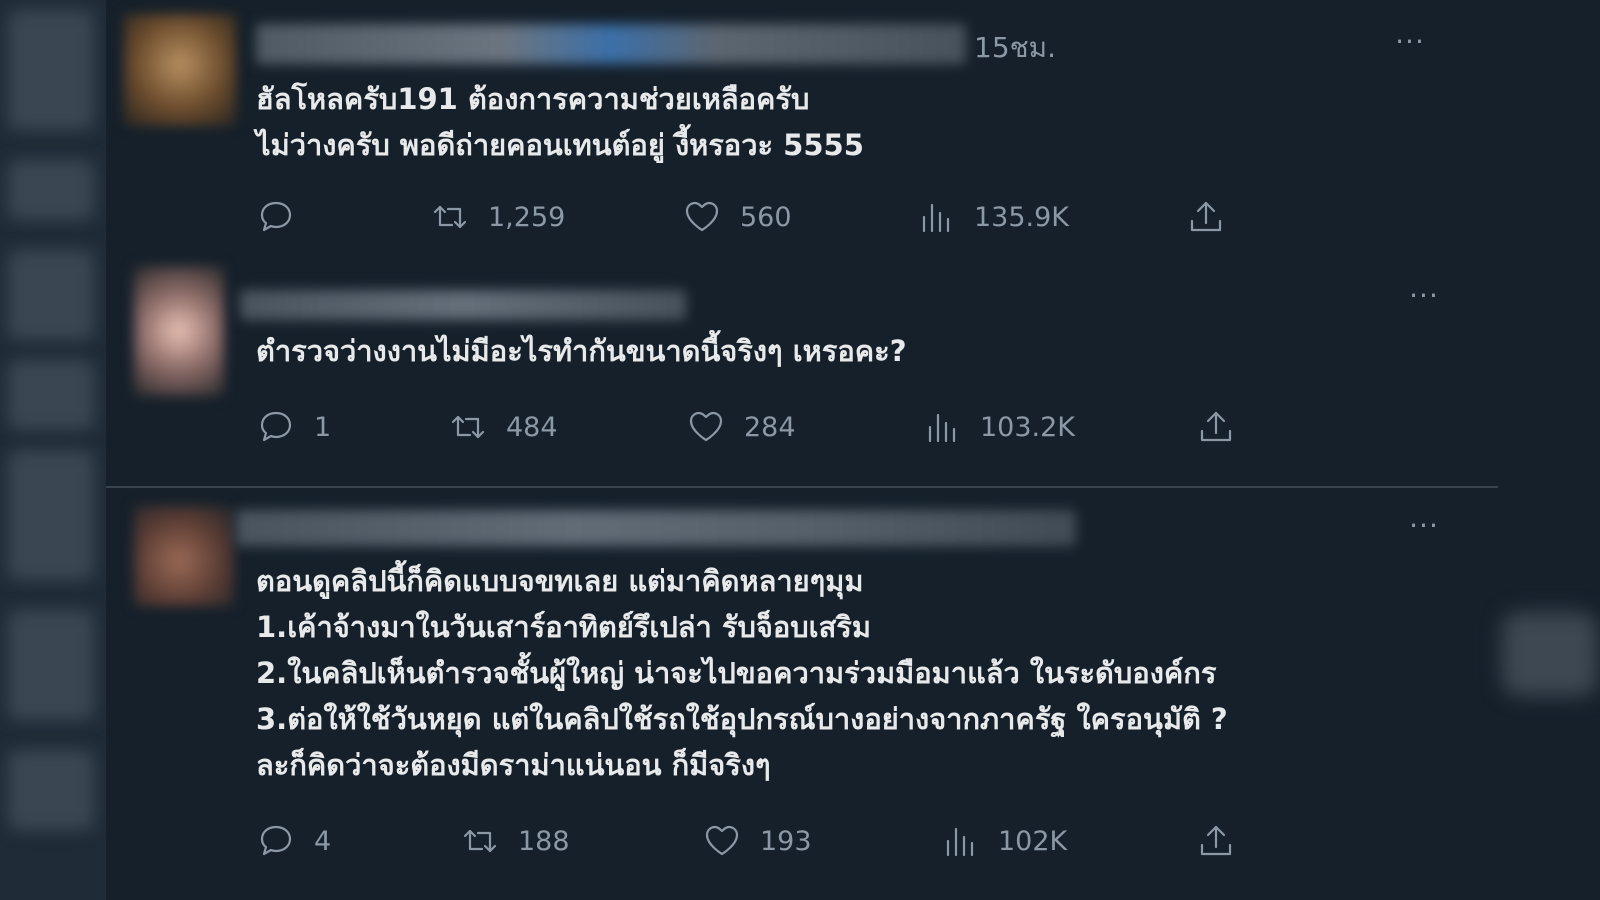  What do you see at coordinates (802, 427) in the screenshot?
I see `tweet-actions: 1 484 284 103.2K` at bounding box center [802, 427].